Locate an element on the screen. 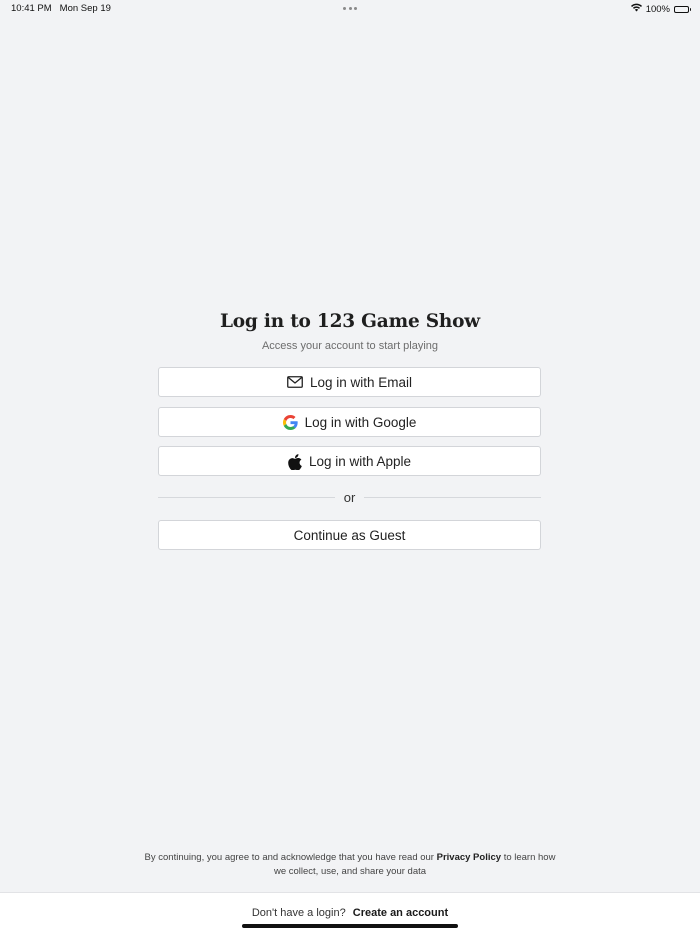 The height and width of the screenshot is (934, 700). or-divider: or is located at coordinates (349, 497).